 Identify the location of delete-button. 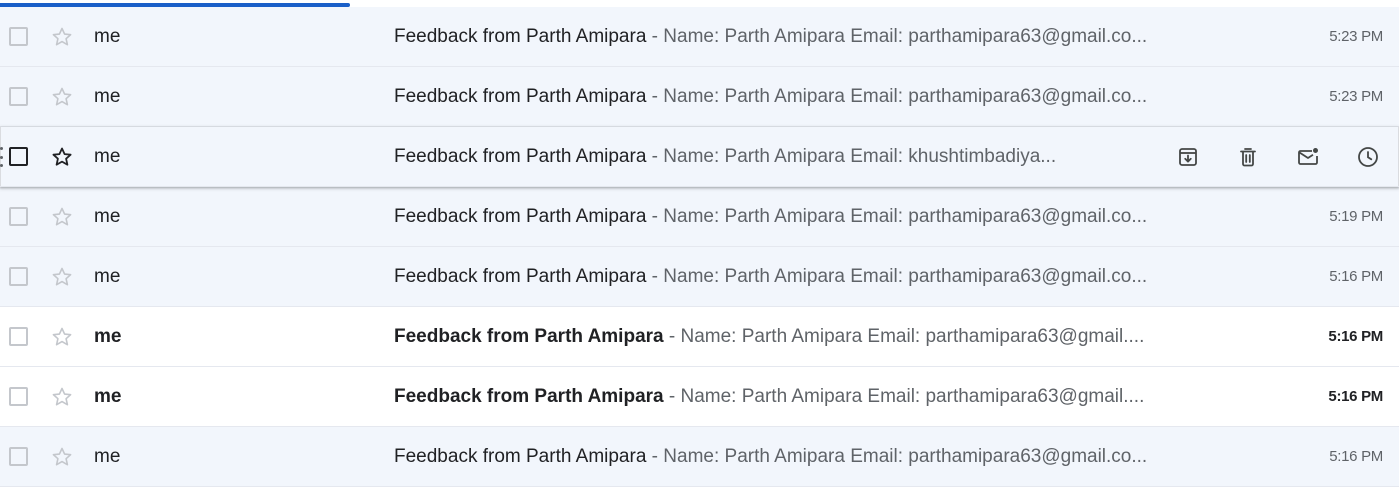
(1248, 157).